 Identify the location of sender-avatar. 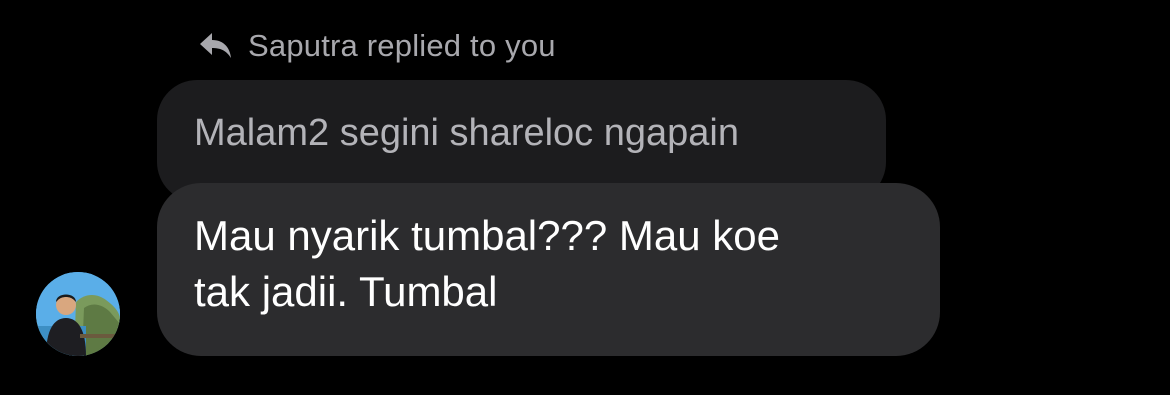
(78, 314).